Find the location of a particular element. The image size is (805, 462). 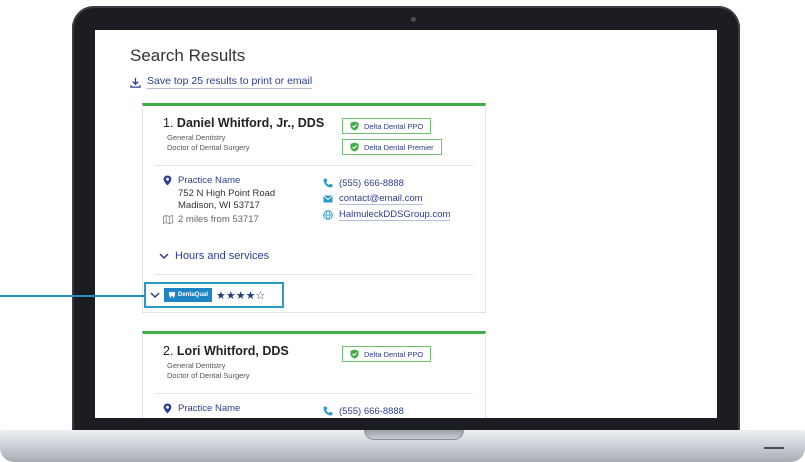

page-title: Search Results is located at coordinates (188, 55).